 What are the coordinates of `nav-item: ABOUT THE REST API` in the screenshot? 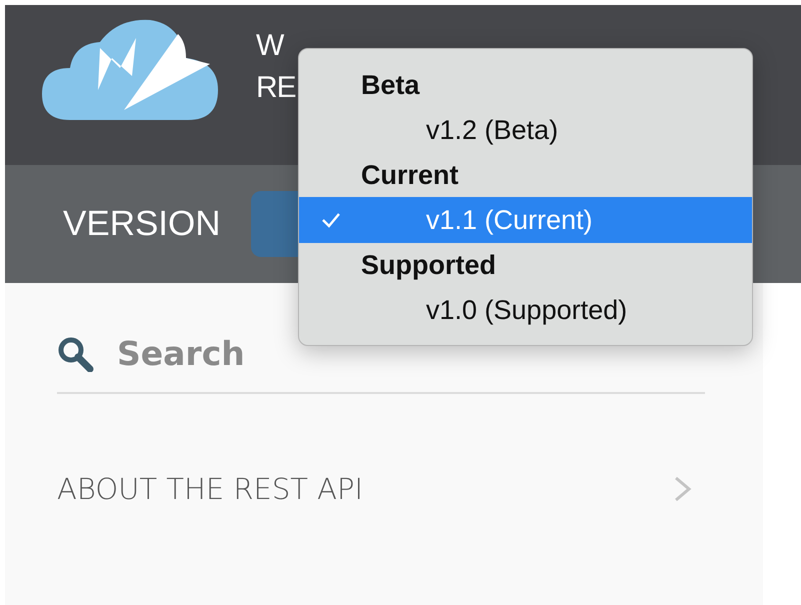 It's located at (375, 489).